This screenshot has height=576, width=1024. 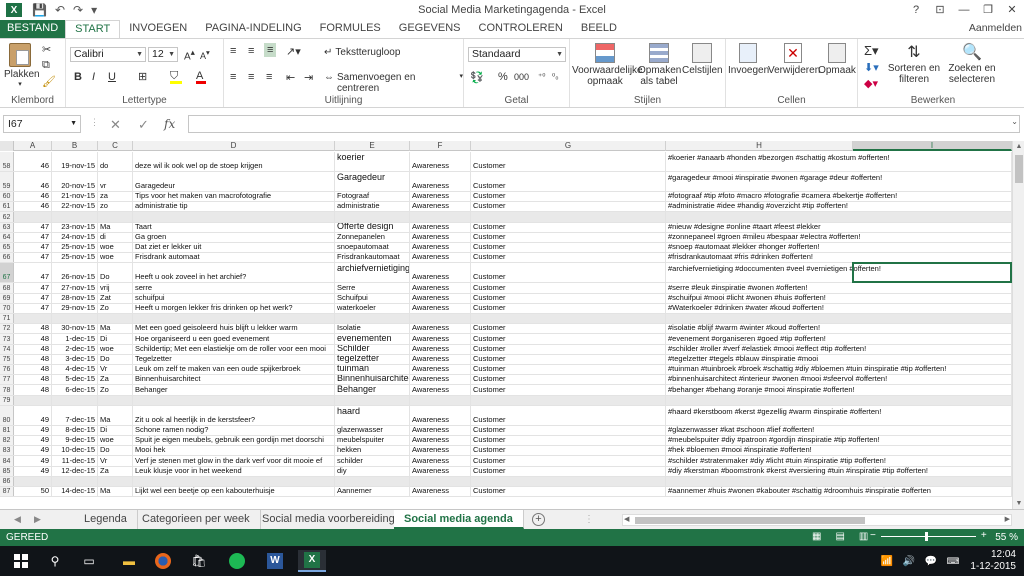 What do you see at coordinates (75, 308) in the screenshot?
I see `cell-b: 29-nov-15` at bounding box center [75, 308].